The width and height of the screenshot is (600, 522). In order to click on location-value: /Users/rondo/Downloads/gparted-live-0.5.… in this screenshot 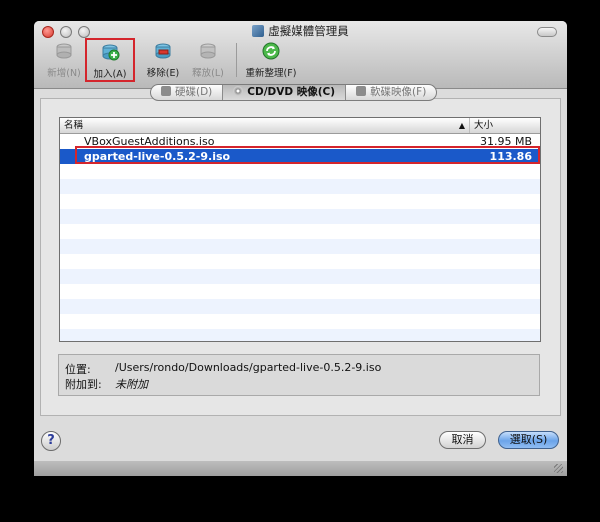, I will do `click(248, 367)`.